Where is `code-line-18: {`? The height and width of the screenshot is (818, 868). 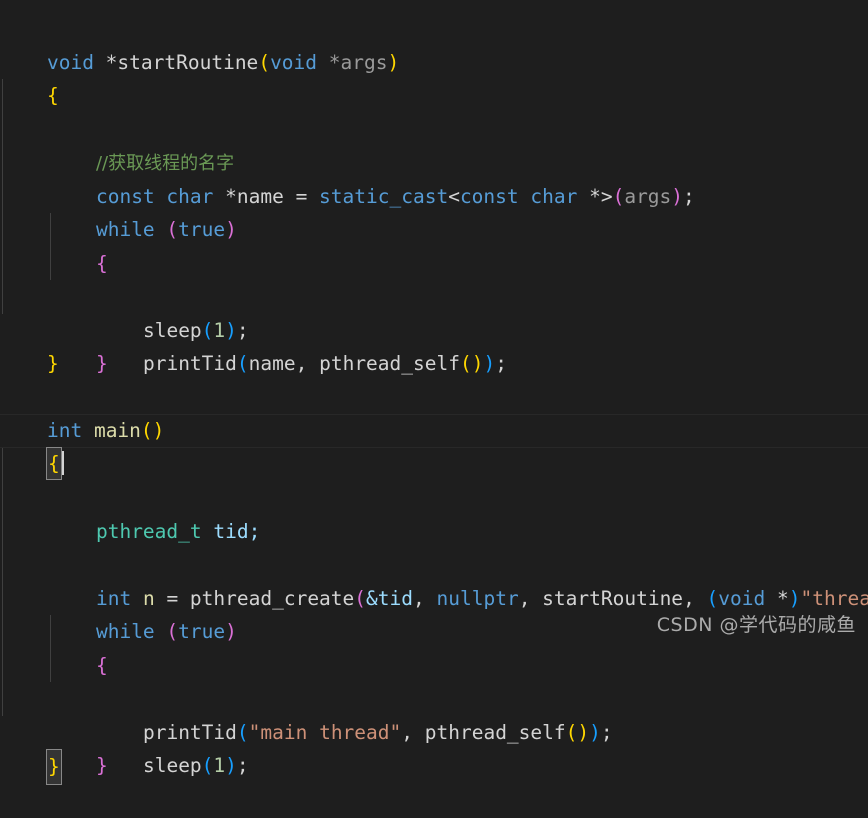
code-line-18: { is located at coordinates (434, 599).